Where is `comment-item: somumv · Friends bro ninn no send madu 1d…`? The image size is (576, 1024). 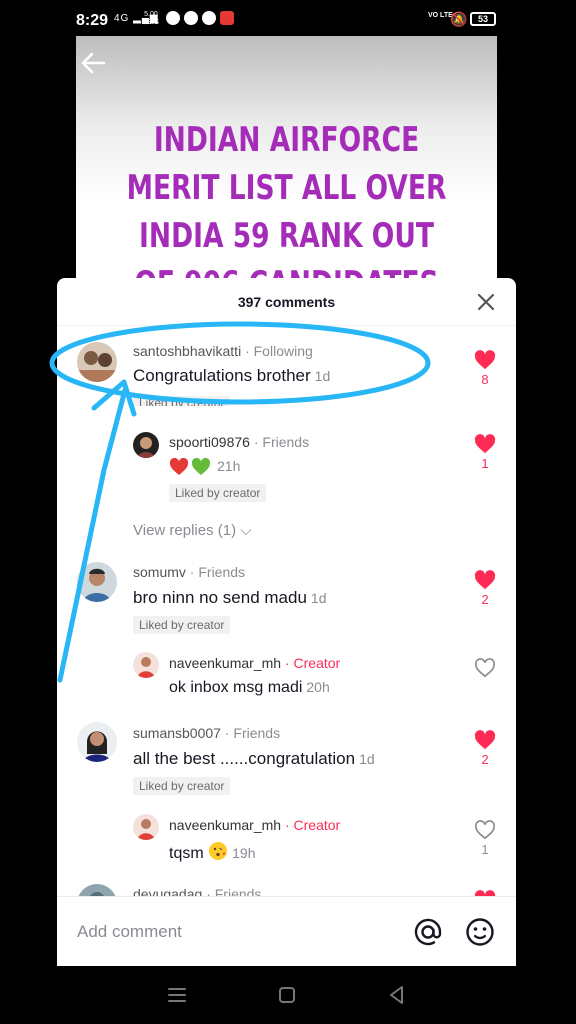 comment-item: somumv · Friends bro ninn no send madu 1d… is located at coordinates (286, 602).